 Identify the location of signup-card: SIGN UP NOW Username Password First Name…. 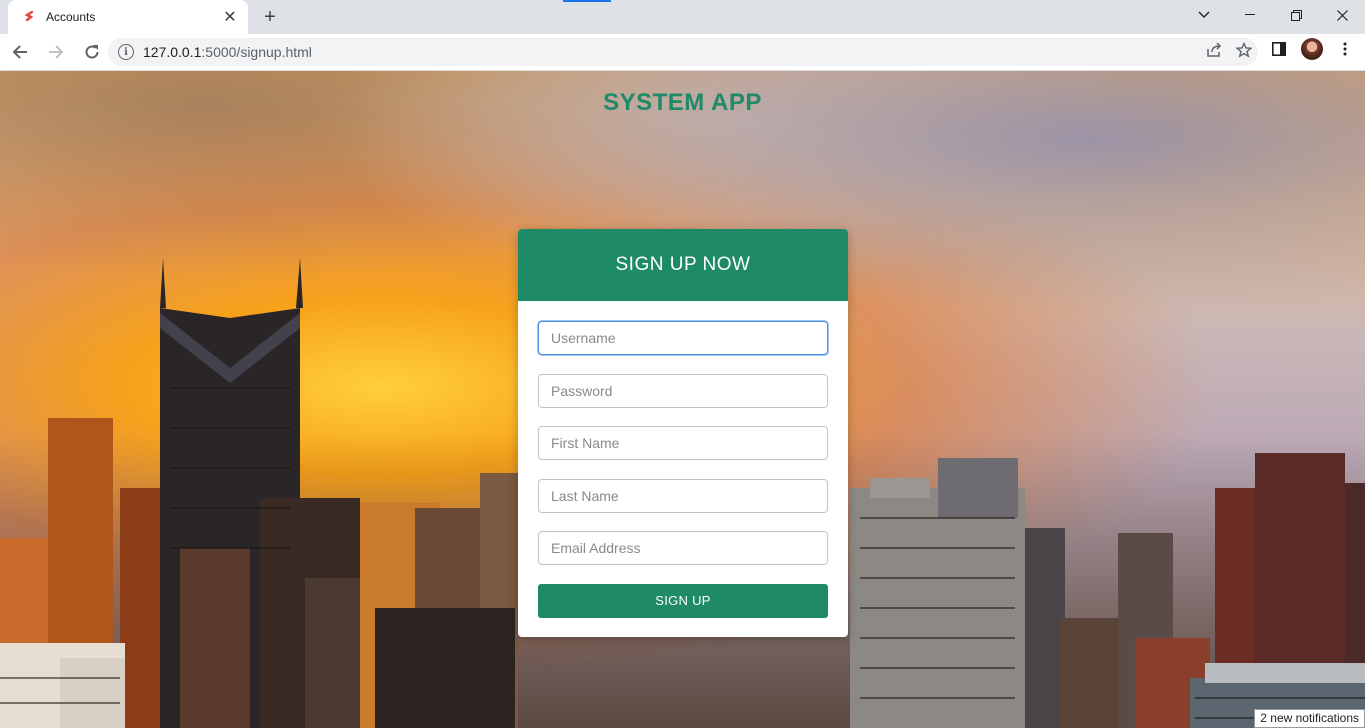
(683, 433).